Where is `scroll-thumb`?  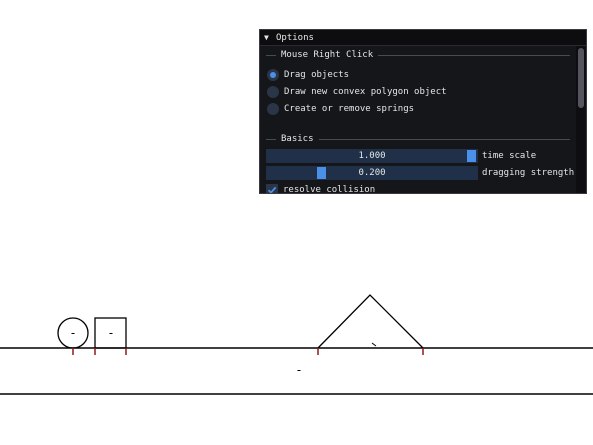 scroll-thumb is located at coordinates (581, 78).